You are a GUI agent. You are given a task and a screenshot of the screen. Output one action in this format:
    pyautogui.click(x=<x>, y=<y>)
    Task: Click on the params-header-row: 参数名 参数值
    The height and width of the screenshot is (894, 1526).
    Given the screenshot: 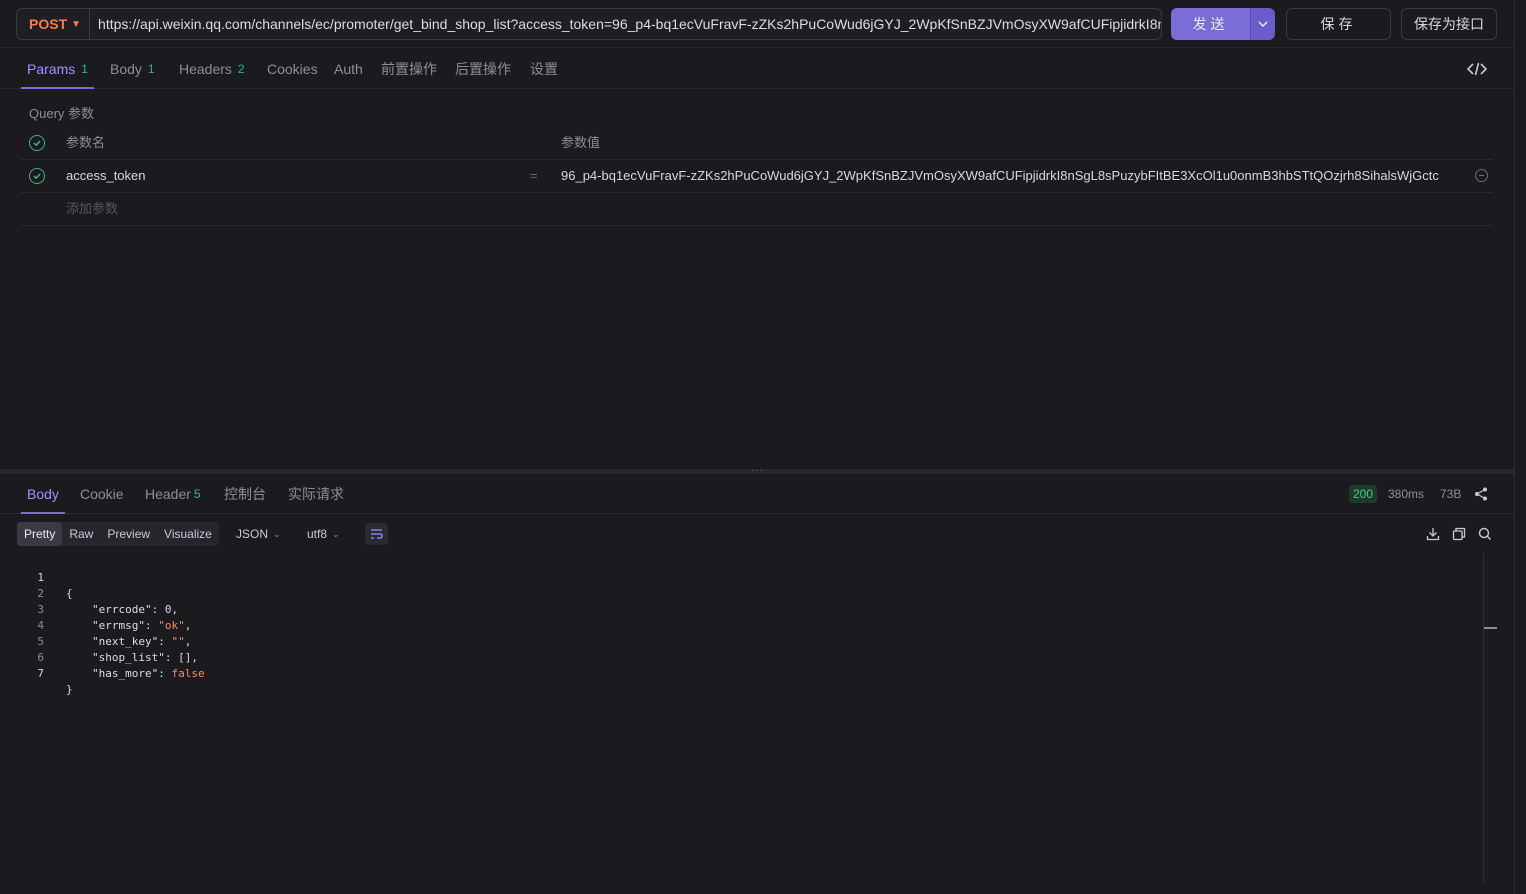 What is the action you would take?
    pyautogui.click(x=757, y=143)
    